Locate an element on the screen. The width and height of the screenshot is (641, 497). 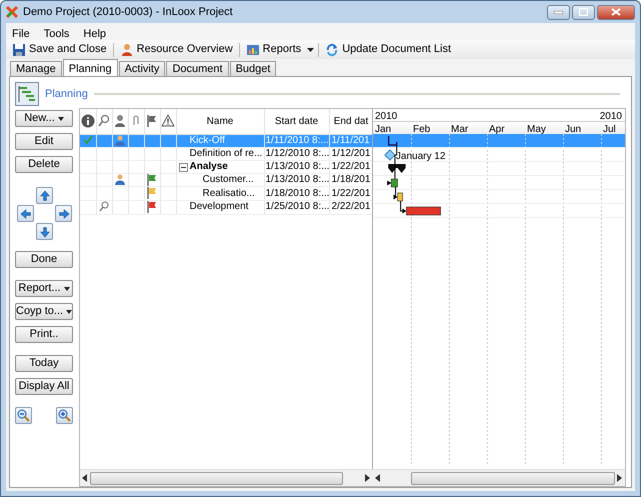
month-label: May is located at coordinates (536, 128).